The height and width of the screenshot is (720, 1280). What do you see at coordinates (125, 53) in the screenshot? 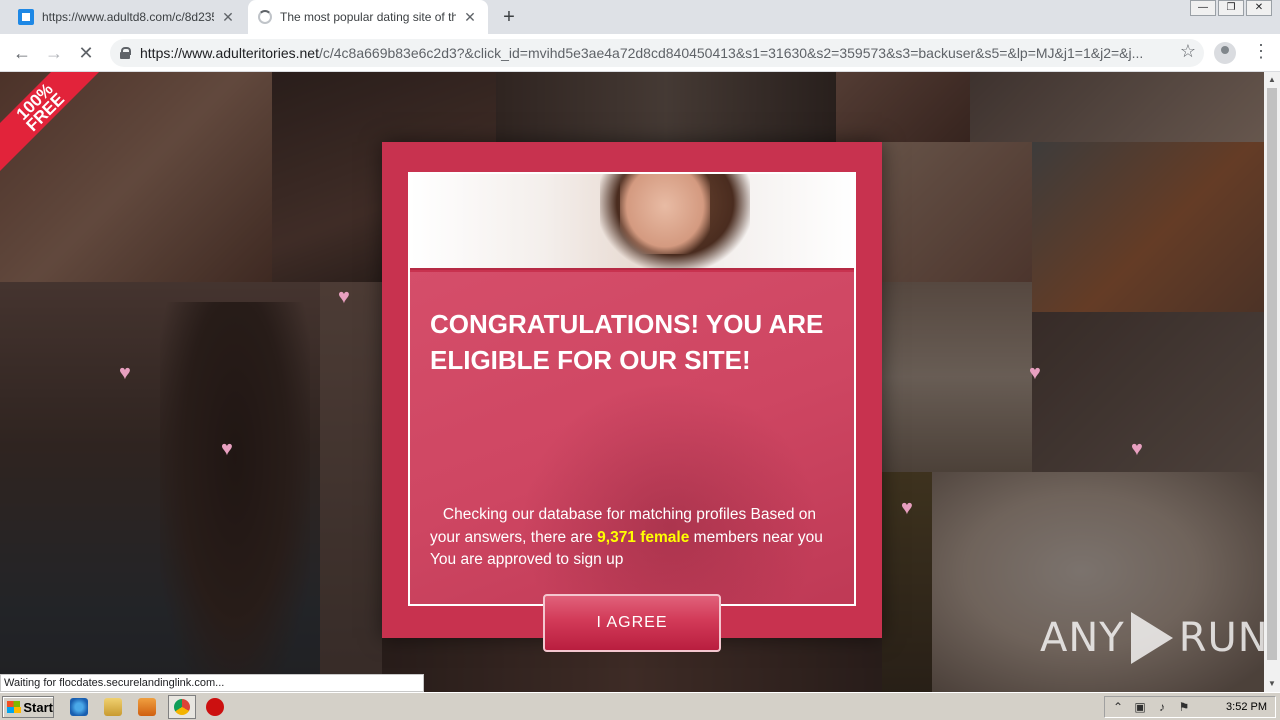
I see `lock-icon` at bounding box center [125, 53].